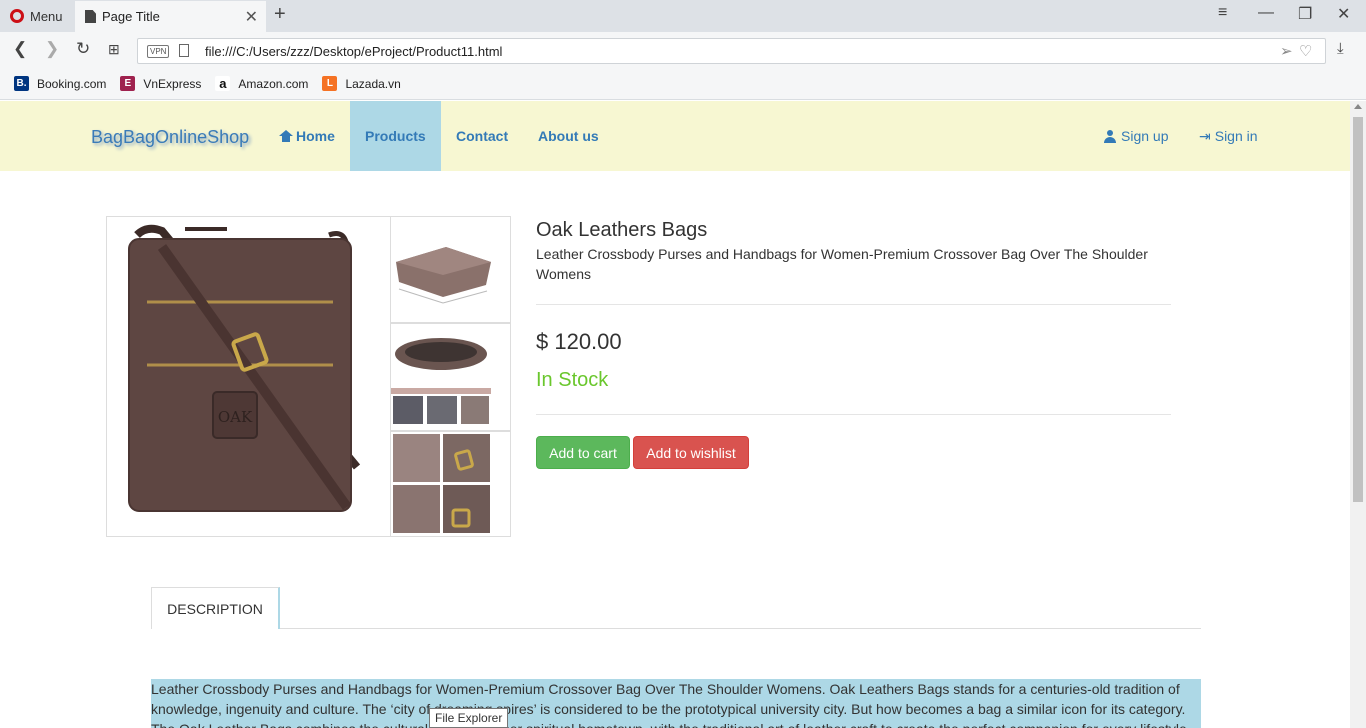 The image size is (1366, 728). What do you see at coordinates (20, 49) in the screenshot?
I see `back-icon: ❮` at bounding box center [20, 49].